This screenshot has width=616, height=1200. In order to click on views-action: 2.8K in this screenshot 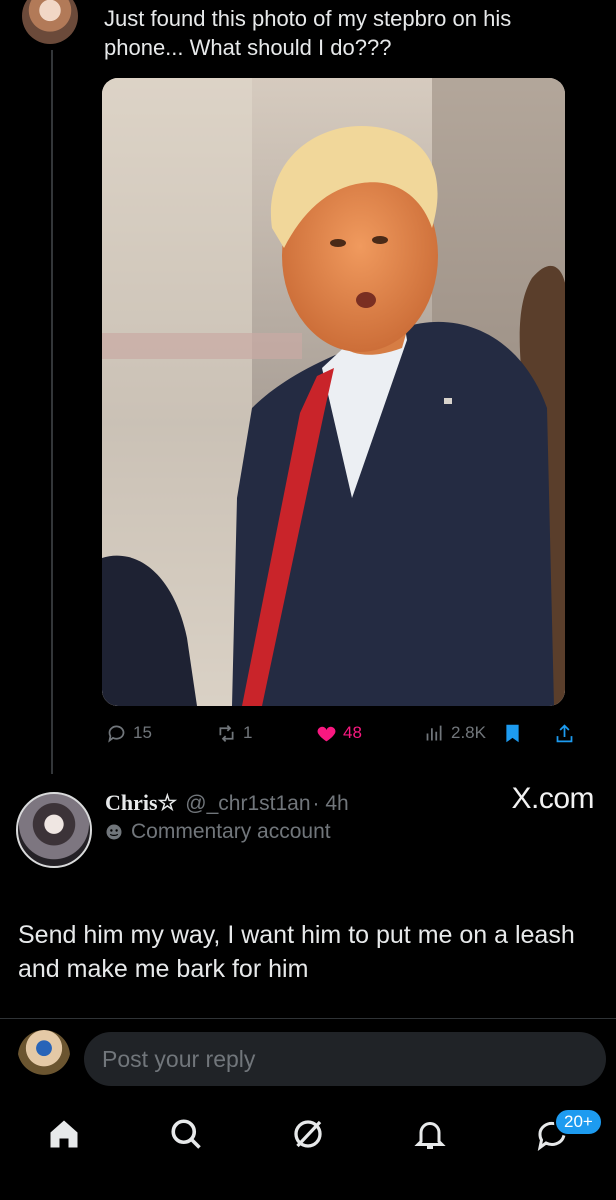, I will do `click(455, 733)`.